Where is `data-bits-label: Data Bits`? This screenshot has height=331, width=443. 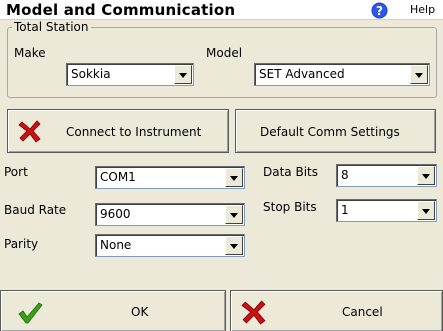
data-bits-label: Data Bits is located at coordinates (290, 172).